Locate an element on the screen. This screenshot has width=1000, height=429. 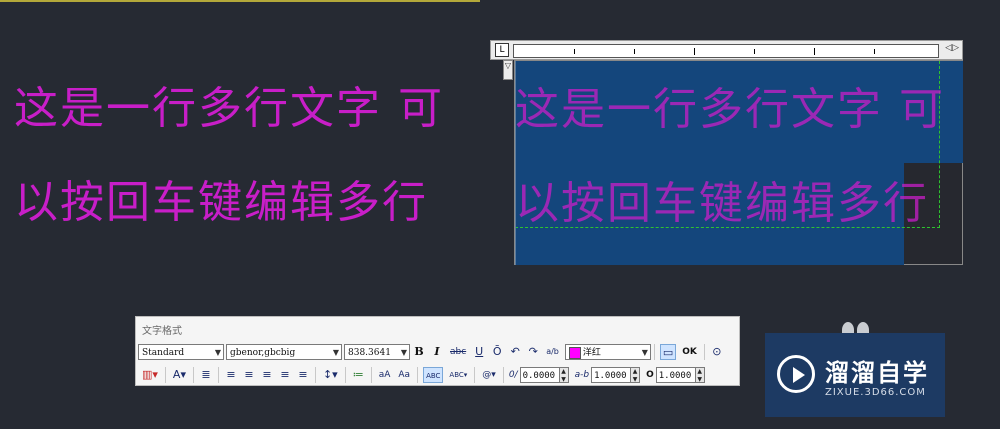
style-select: Standard ▼ is located at coordinates (181, 352).